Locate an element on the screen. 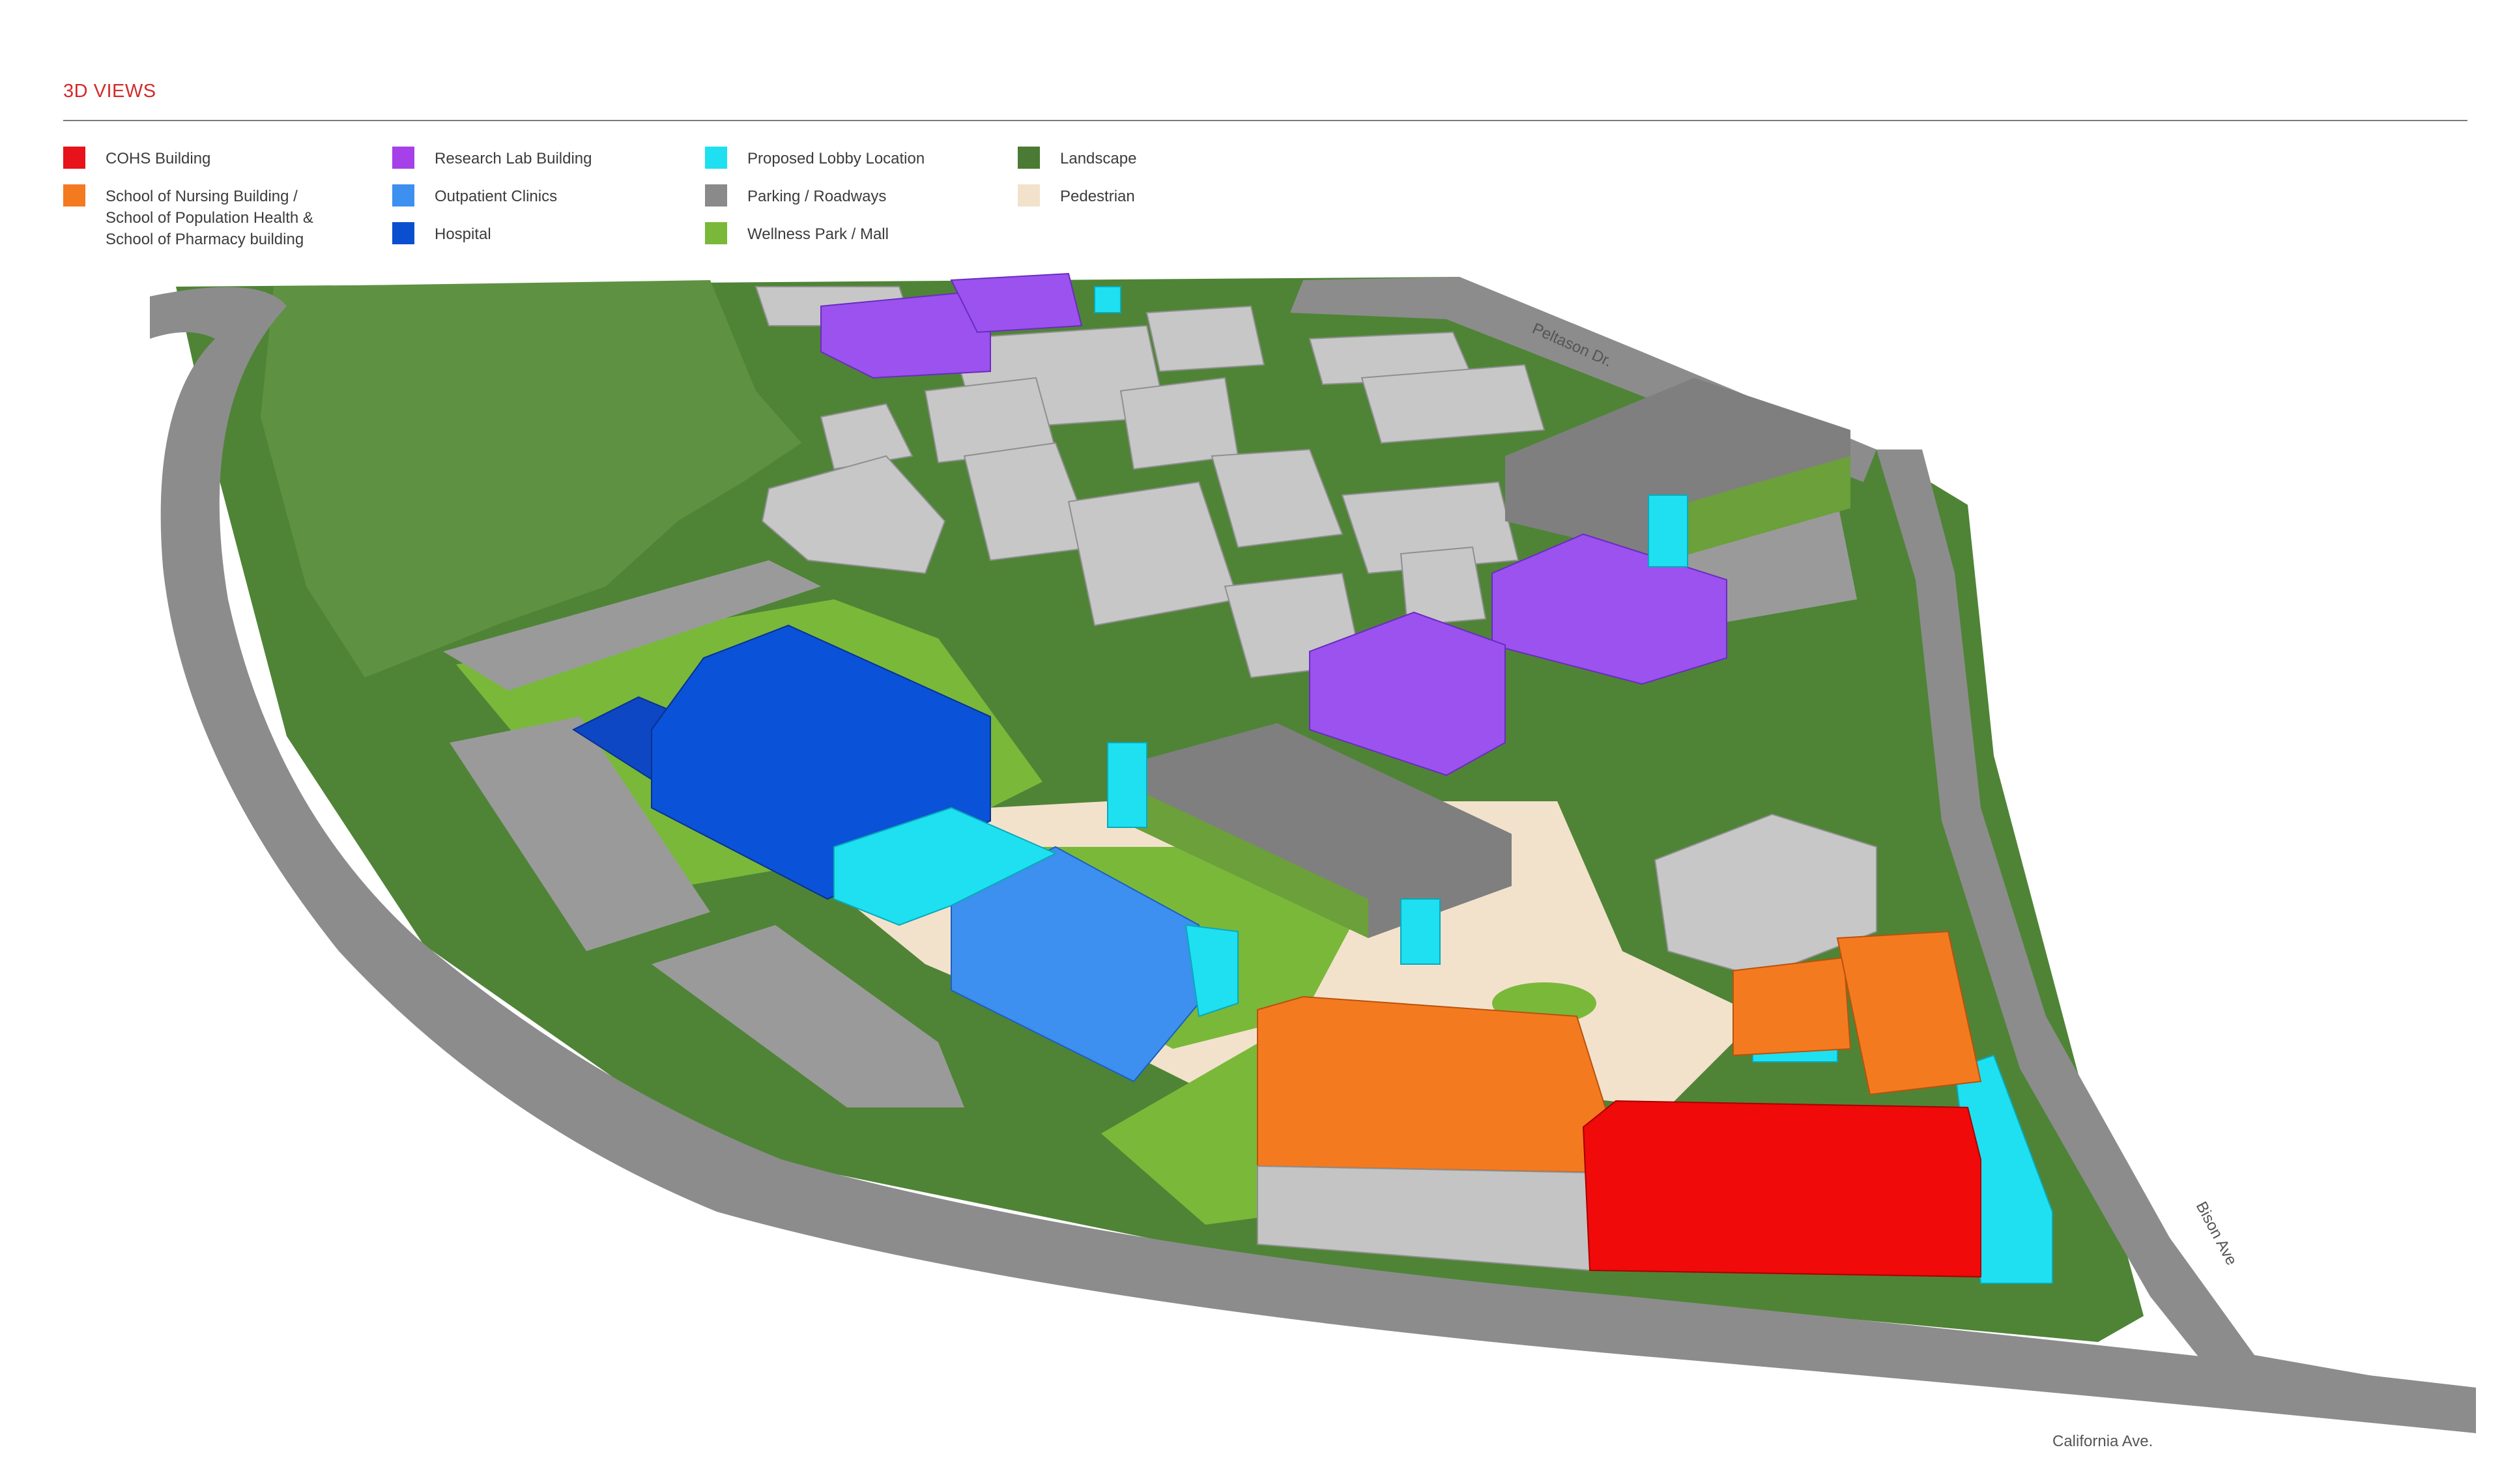  school-building-west is located at coordinates (1433, 1084).